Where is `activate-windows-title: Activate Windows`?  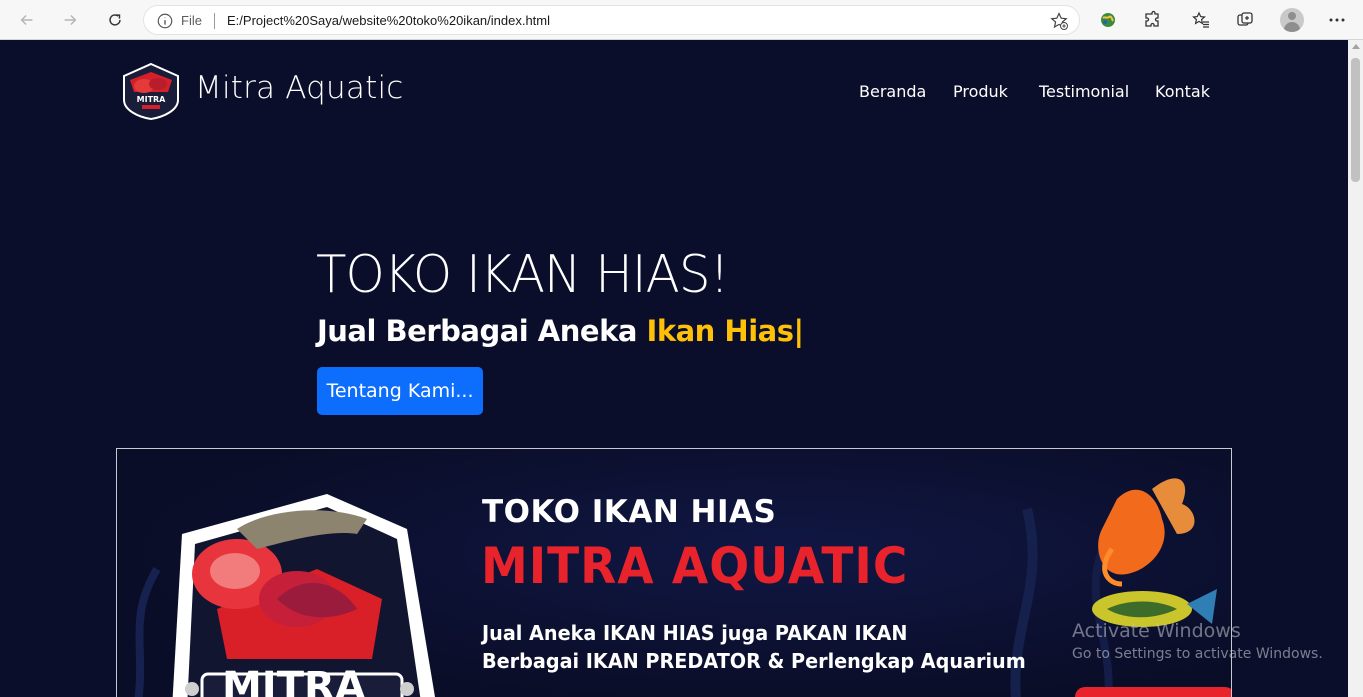 activate-windows-title: Activate Windows is located at coordinates (1156, 631).